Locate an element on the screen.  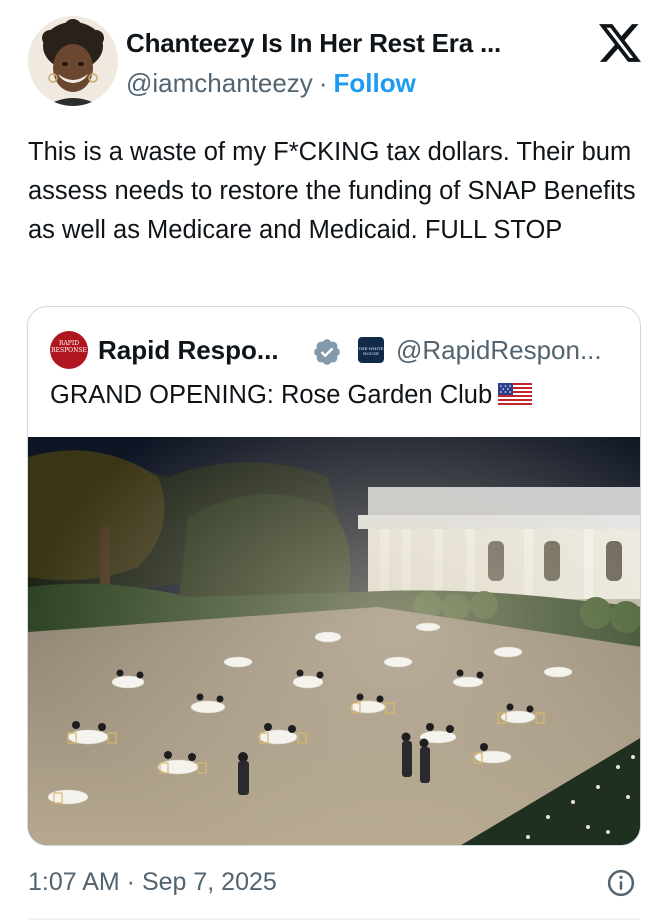
white-house-badge-text: THE WHITE HOUSE is located at coordinates (371, 351).